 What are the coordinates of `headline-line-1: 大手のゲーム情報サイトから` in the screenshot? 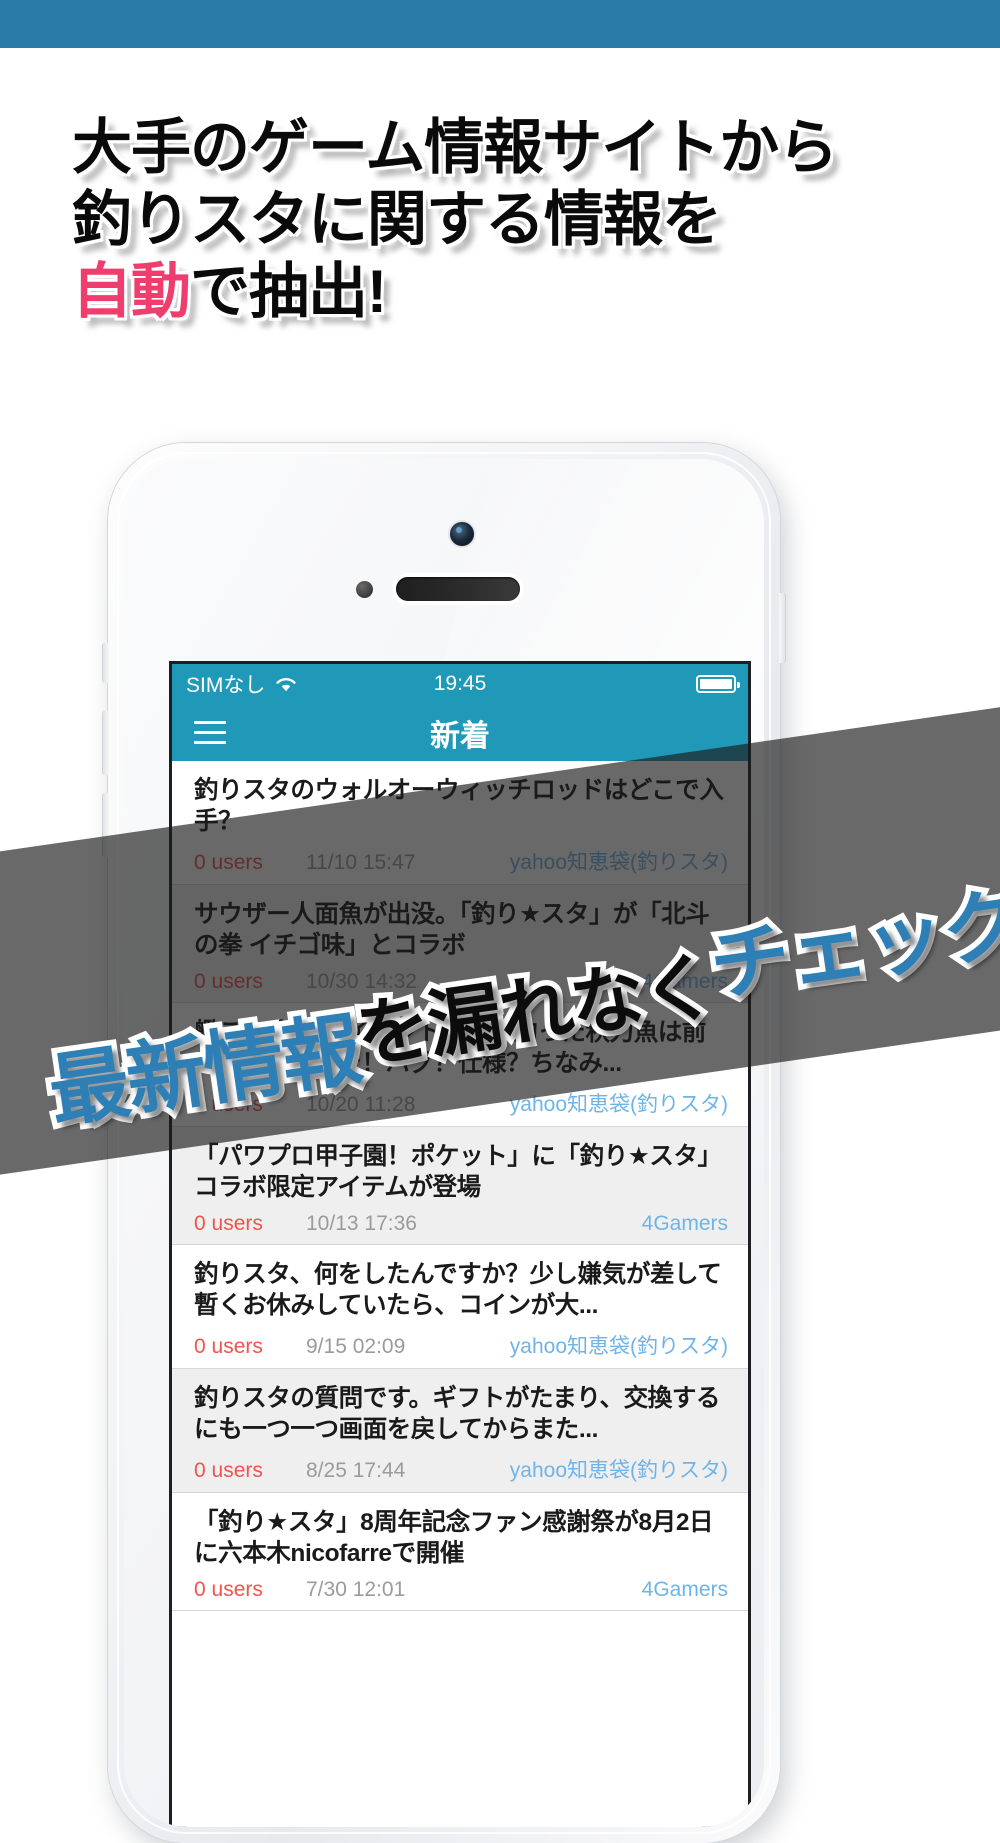 It's located at (455, 147).